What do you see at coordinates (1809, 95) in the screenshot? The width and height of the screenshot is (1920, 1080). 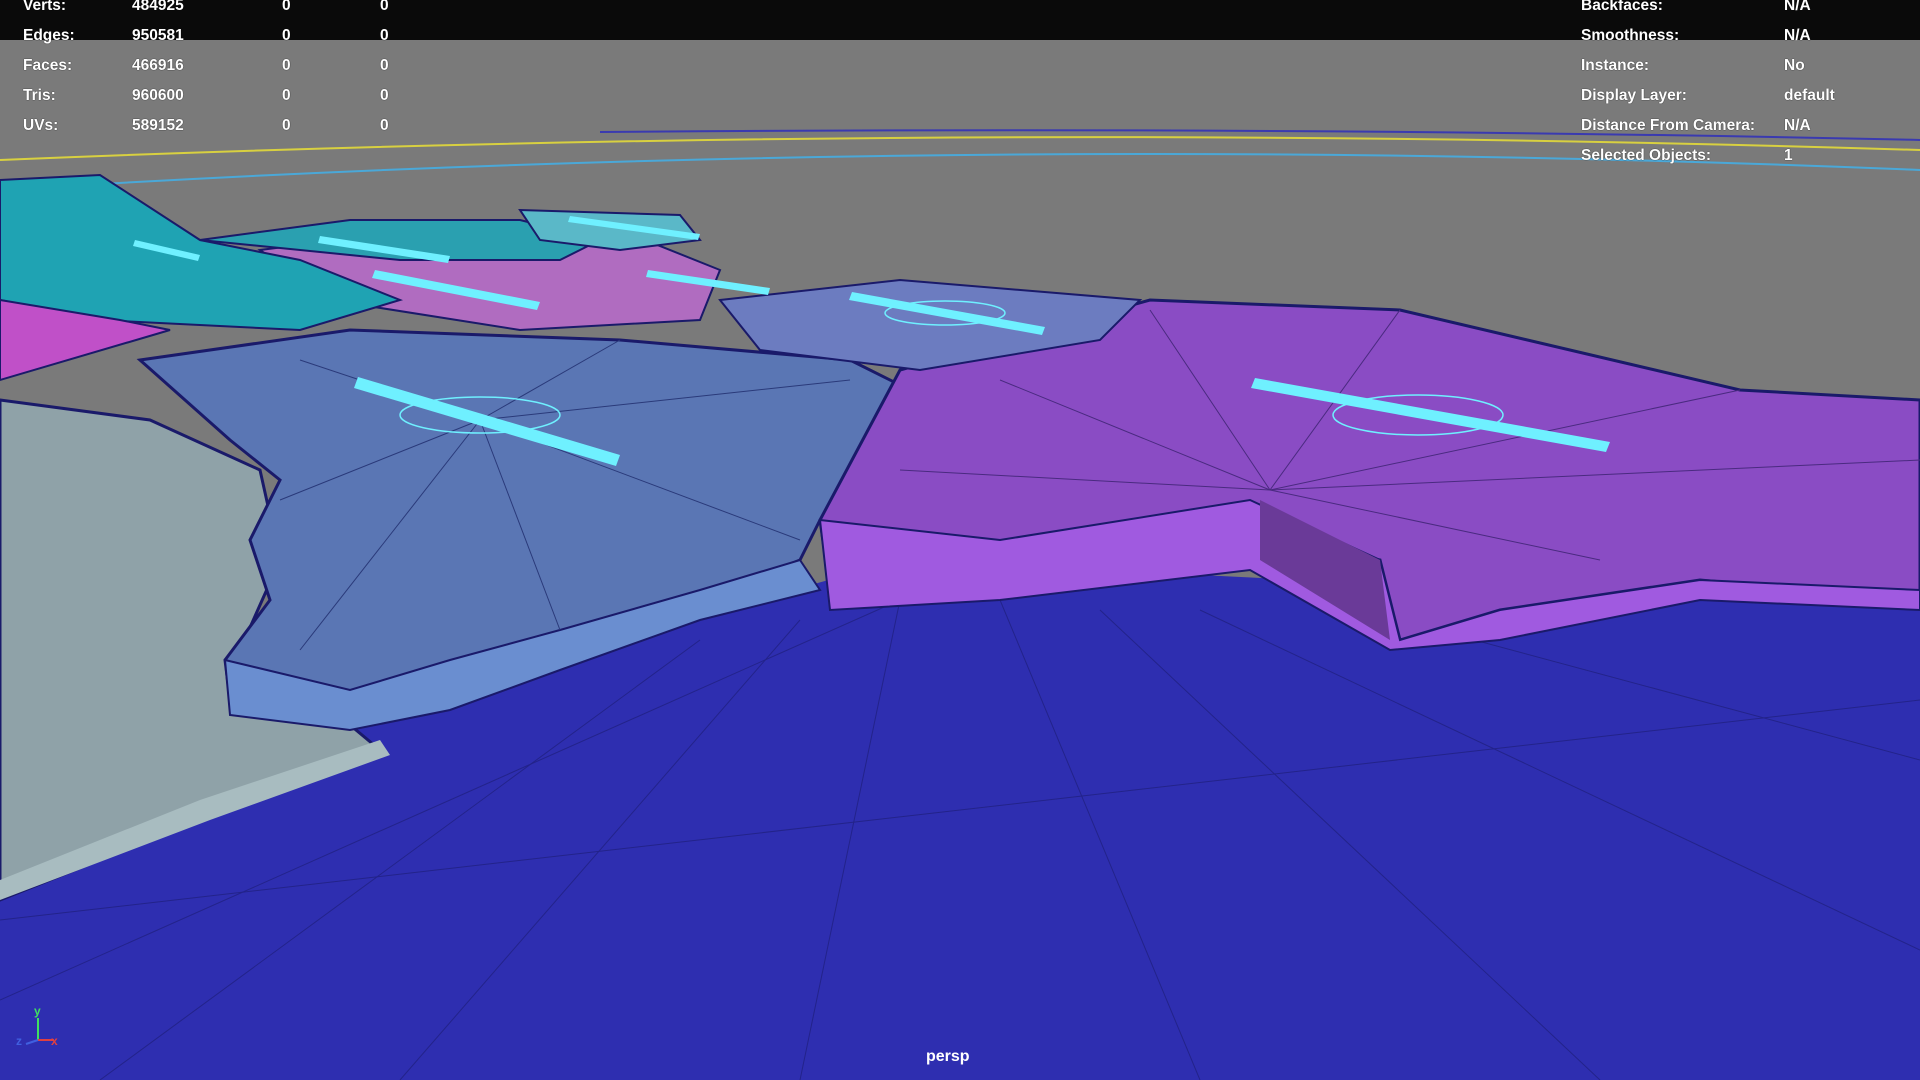 I see `hud-value: default` at bounding box center [1809, 95].